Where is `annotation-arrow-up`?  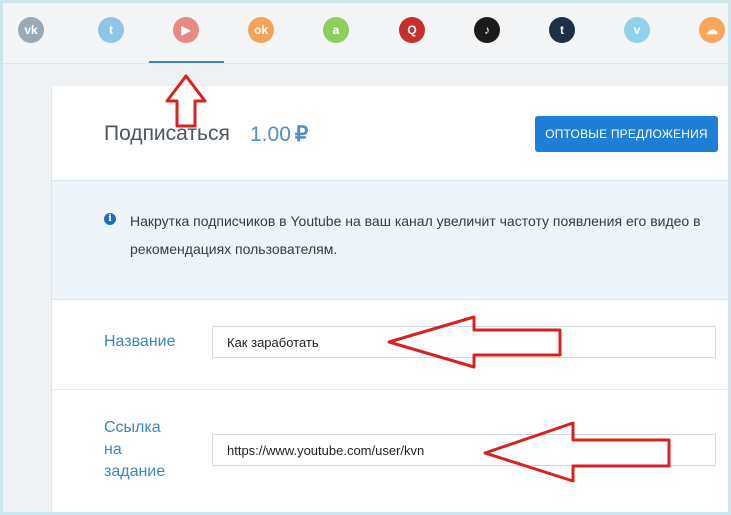 annotation-arrow-up is located at coordinates (186, 101).